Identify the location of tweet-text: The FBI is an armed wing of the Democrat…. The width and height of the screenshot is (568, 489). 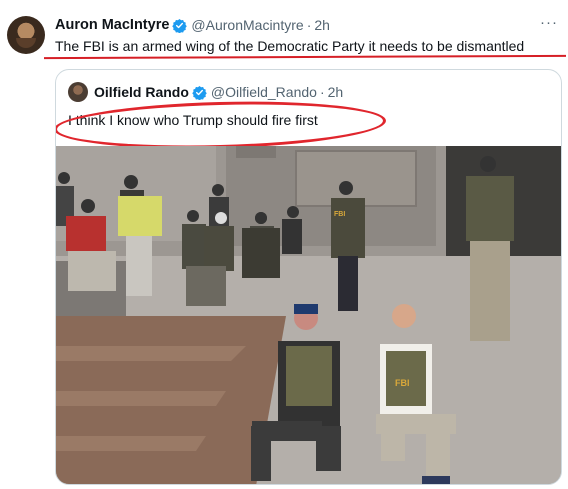
(290, 46).